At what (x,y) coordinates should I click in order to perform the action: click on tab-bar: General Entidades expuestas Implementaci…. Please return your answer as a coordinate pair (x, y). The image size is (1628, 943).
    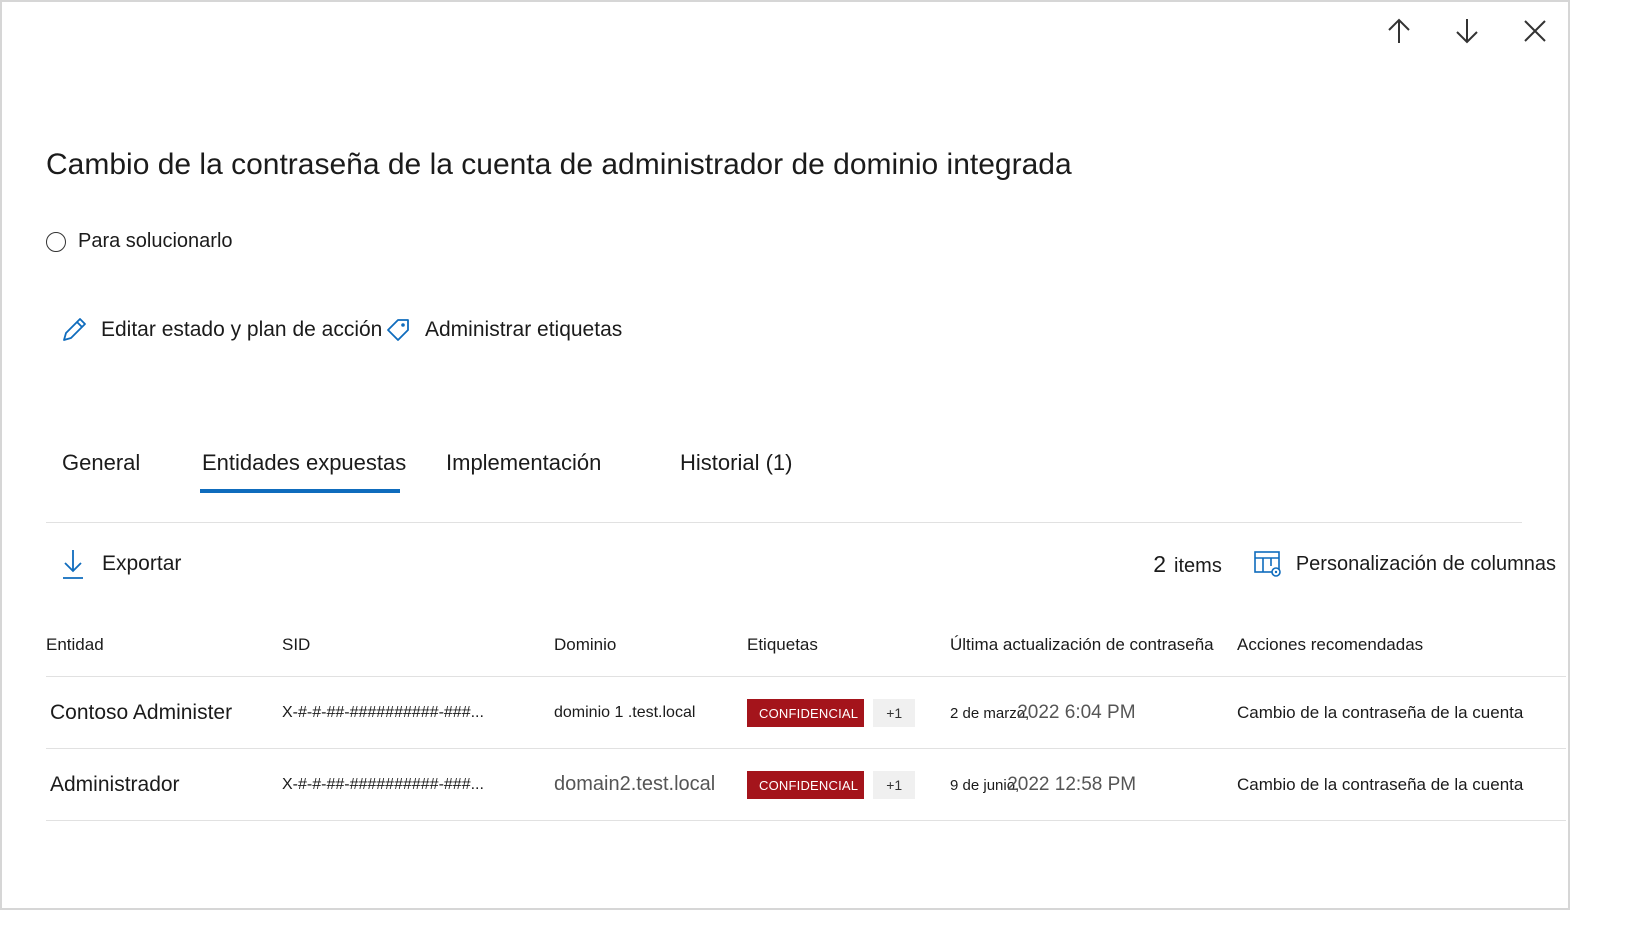
    Looking at the image, I should click on (427, 470).